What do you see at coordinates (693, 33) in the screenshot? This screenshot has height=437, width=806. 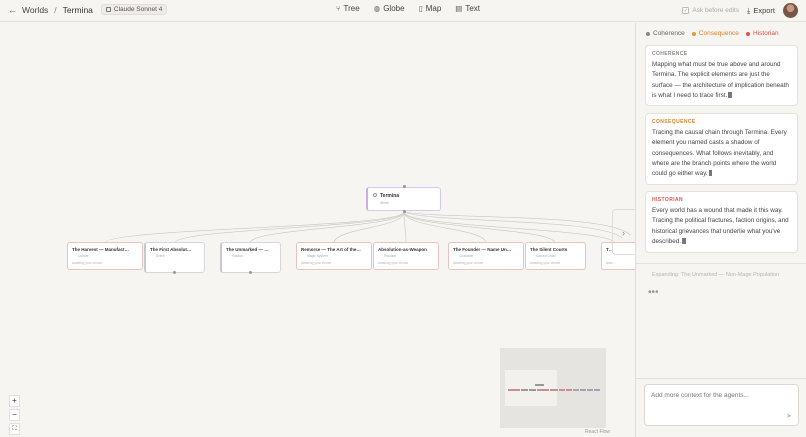 I see `consequence-dot-icon` at bounding box center [693, 33].